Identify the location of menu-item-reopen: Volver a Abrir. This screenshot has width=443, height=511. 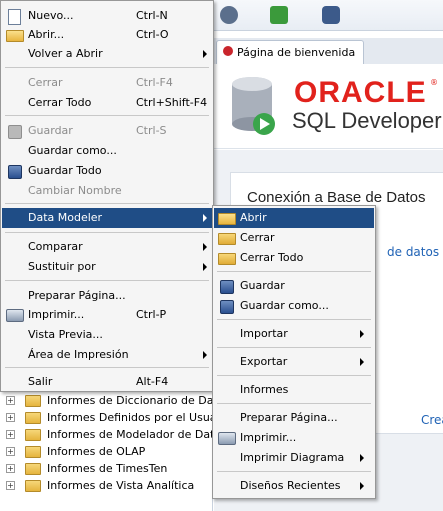
(107, 54).